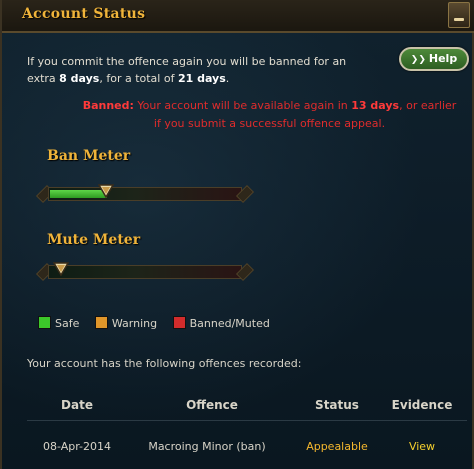 The width and height of the screenshot is (474, 469). I want to click on legend-item-banned: Banned/Muted, so click(221, 323).